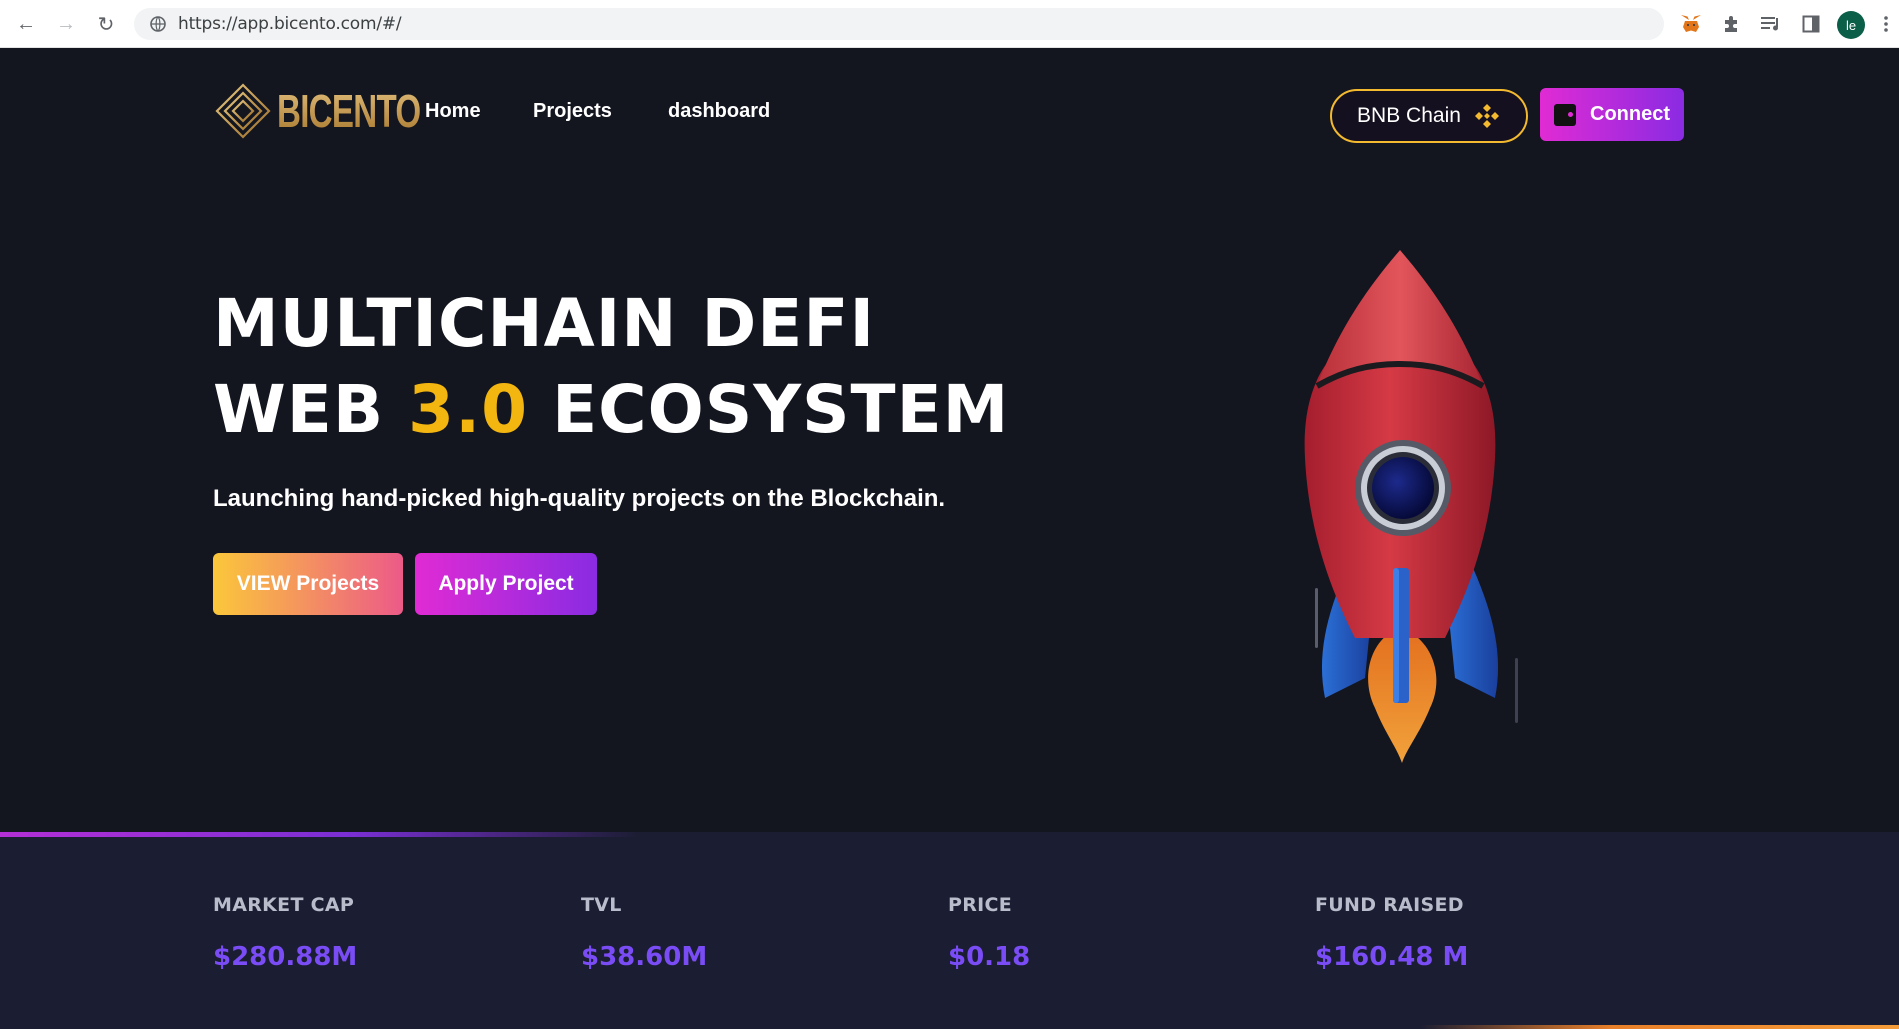 This screenshot has width=1899, height=1029. I want to click on media-queue-icon, so click(1771, 24).